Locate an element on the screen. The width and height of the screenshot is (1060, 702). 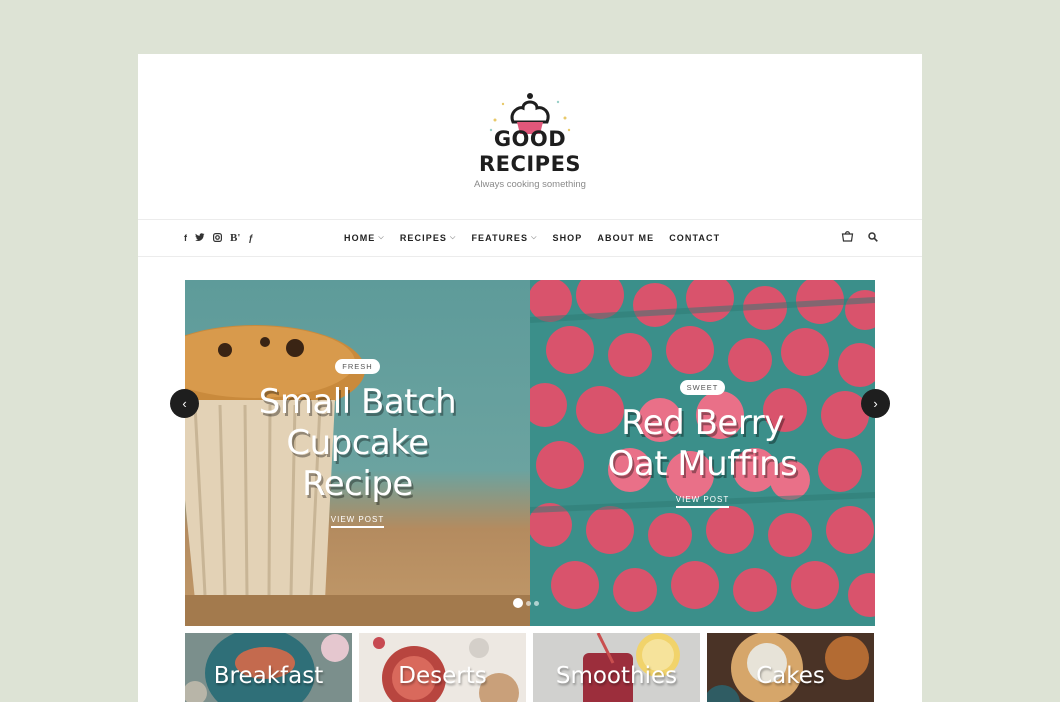
category-label: Breakfast is located at coordinates (268, 676).